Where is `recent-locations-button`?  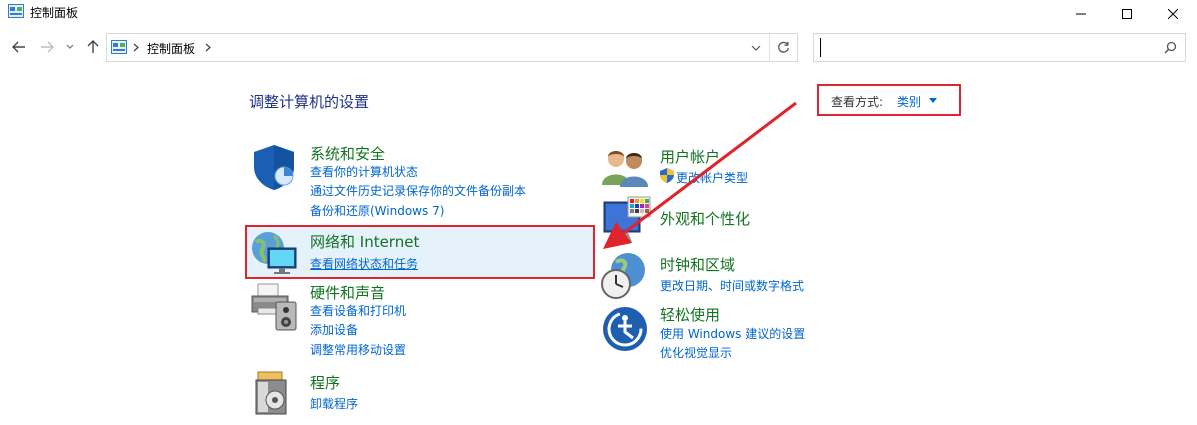
recent-locations-button is located at coordinates (70, 47).